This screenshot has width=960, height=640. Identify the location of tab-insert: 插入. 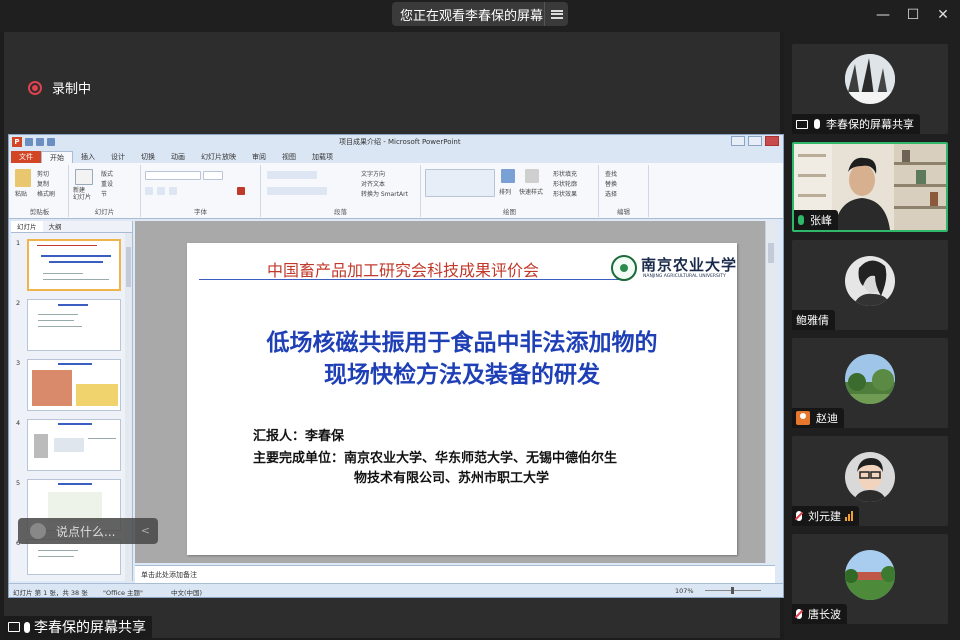
(88, 157).